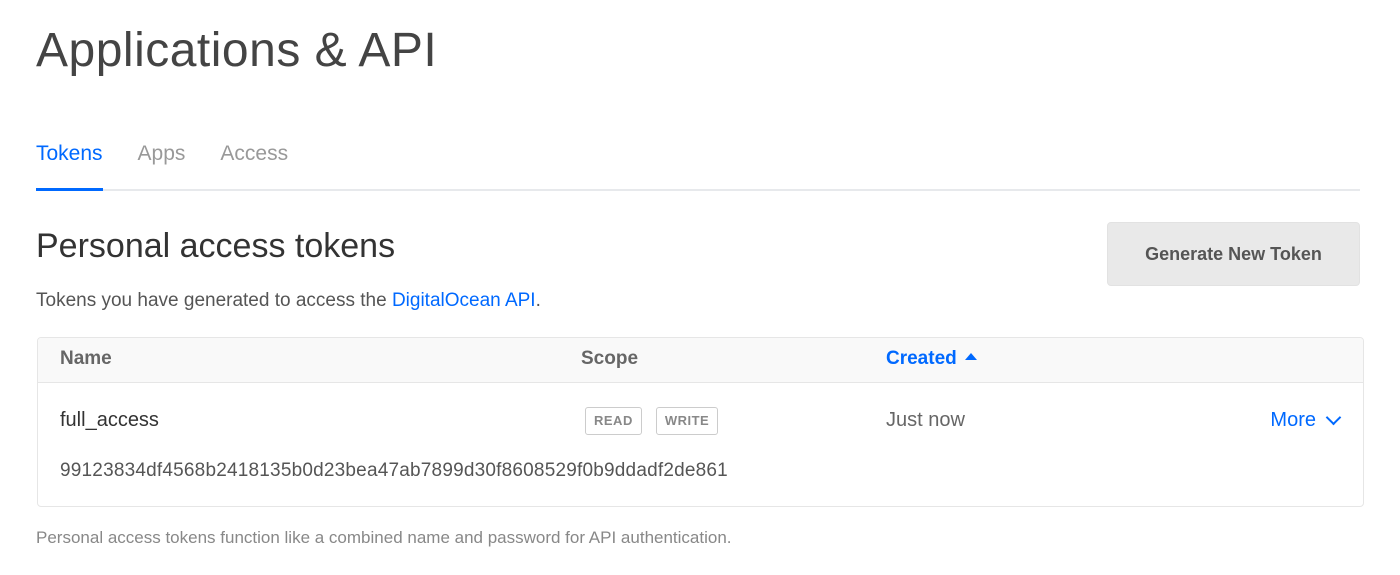 Image resolution: width=1400 pixels, height=575 pixels. I want to click on tab-access: Access, so click(254, 162).